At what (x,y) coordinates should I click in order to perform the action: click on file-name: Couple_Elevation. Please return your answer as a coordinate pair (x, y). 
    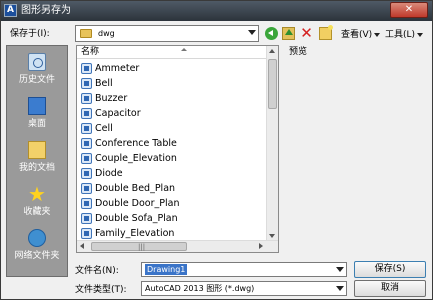
    Looking at the image, I should click on (136, 158).